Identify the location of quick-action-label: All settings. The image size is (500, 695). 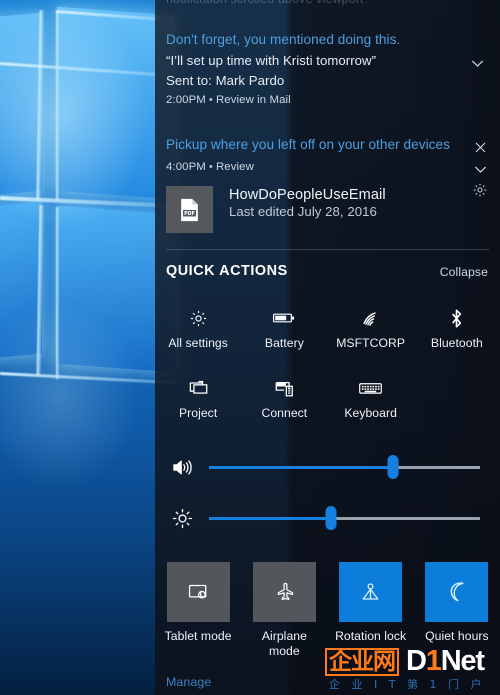
(198, 343).